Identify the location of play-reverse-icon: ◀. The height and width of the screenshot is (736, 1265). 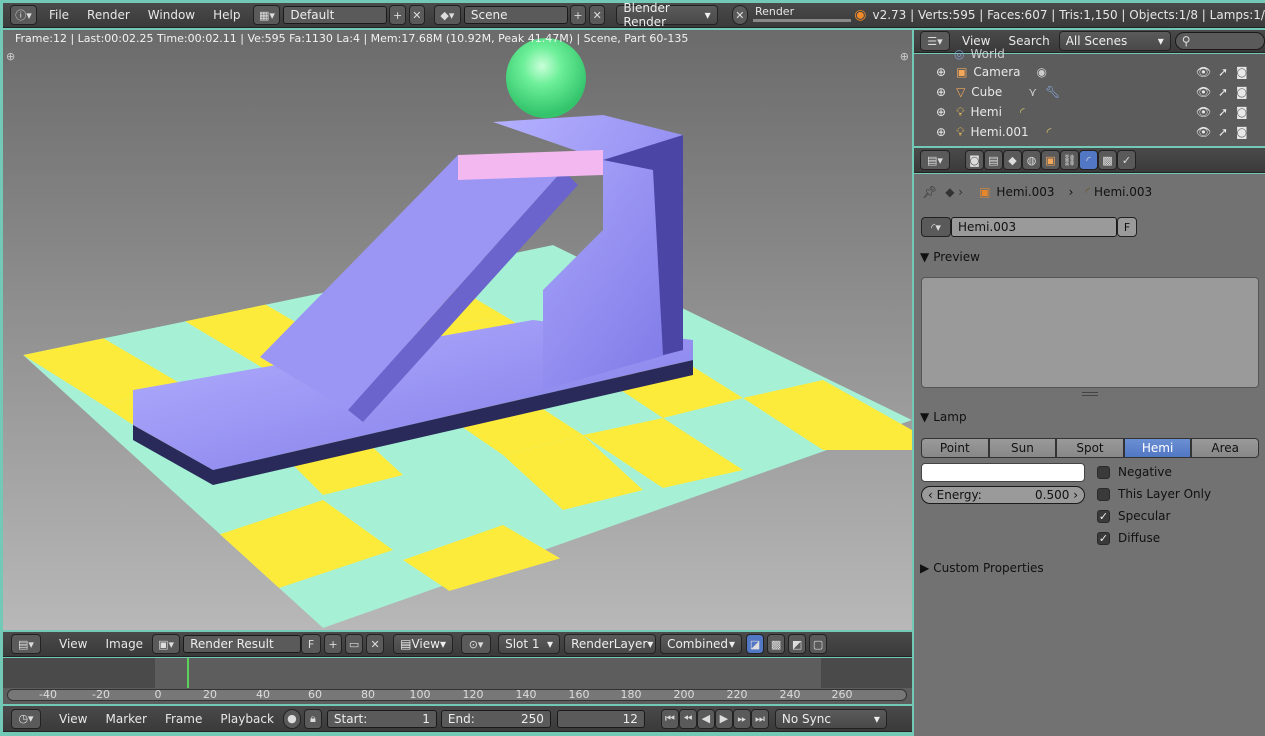
(705, 718).